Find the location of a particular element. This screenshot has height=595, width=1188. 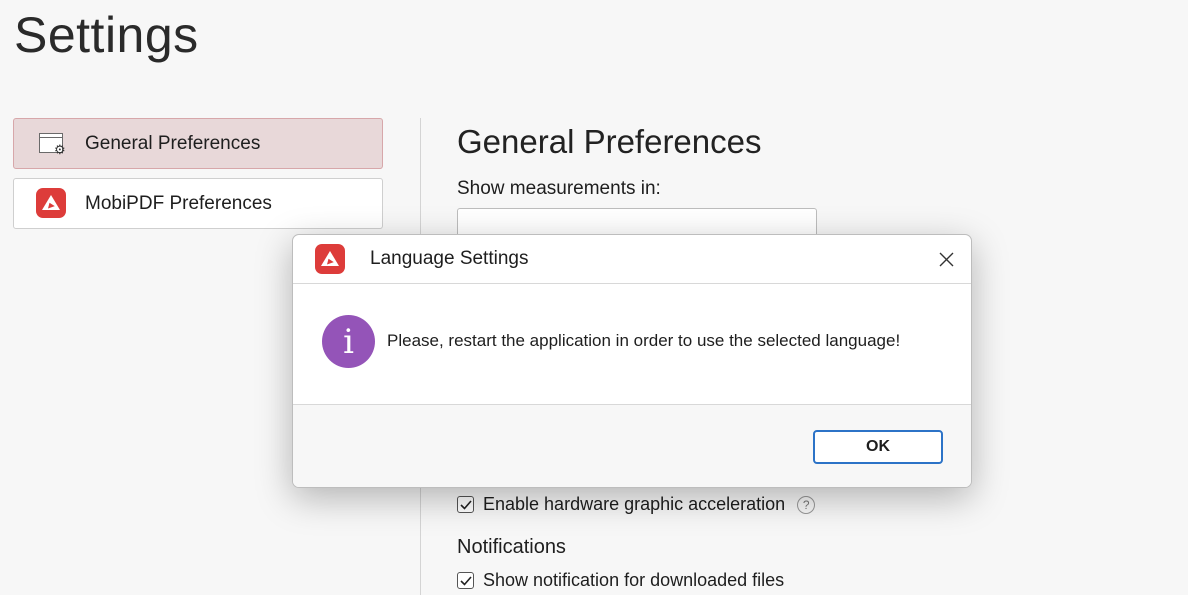

hardware-acceleration-label: Enable hardware graphic acceleration is located at coordinates (634, 504).